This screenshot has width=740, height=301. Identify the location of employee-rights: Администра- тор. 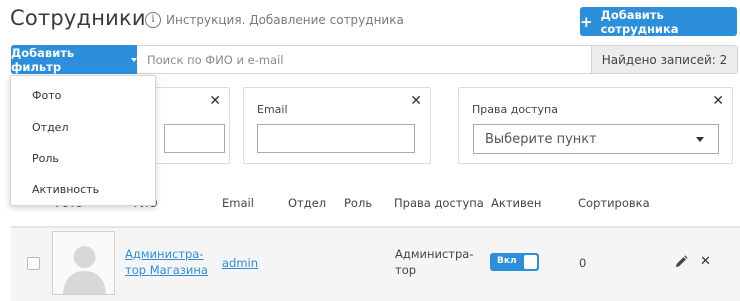
(434, 262).